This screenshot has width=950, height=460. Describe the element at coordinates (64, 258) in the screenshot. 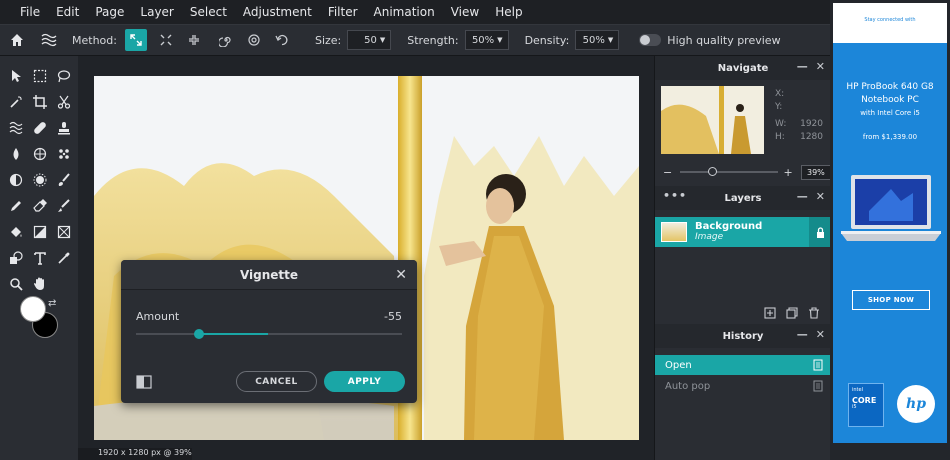

I see `color-picker-tool-icon` at that location.